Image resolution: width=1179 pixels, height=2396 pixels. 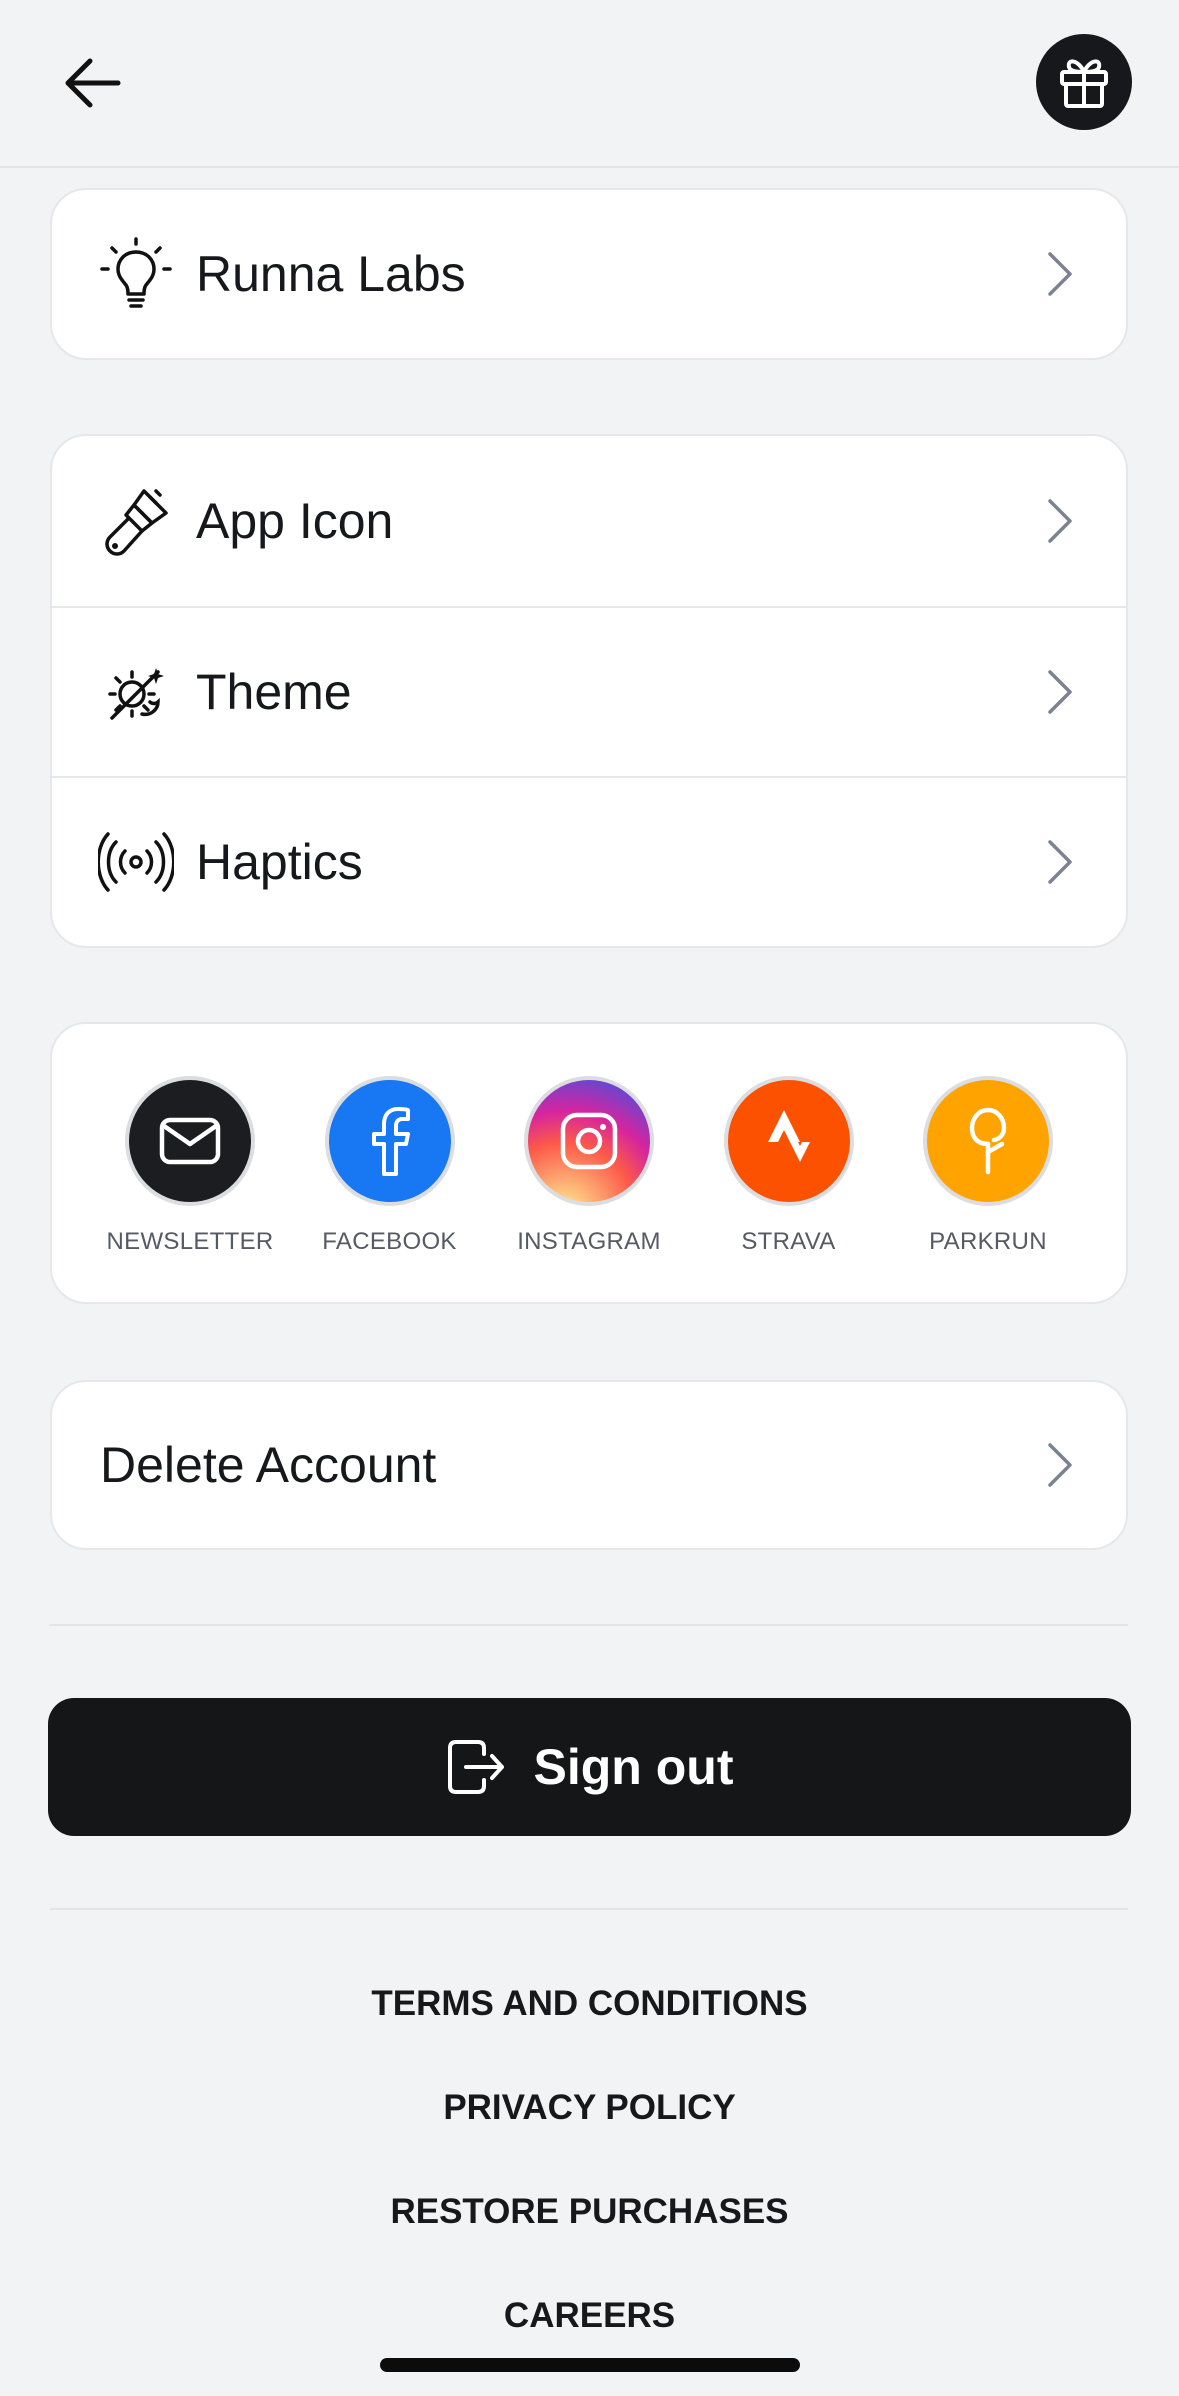 I want to click on theme-sun-moon-icon, so click(x=136, y=692).